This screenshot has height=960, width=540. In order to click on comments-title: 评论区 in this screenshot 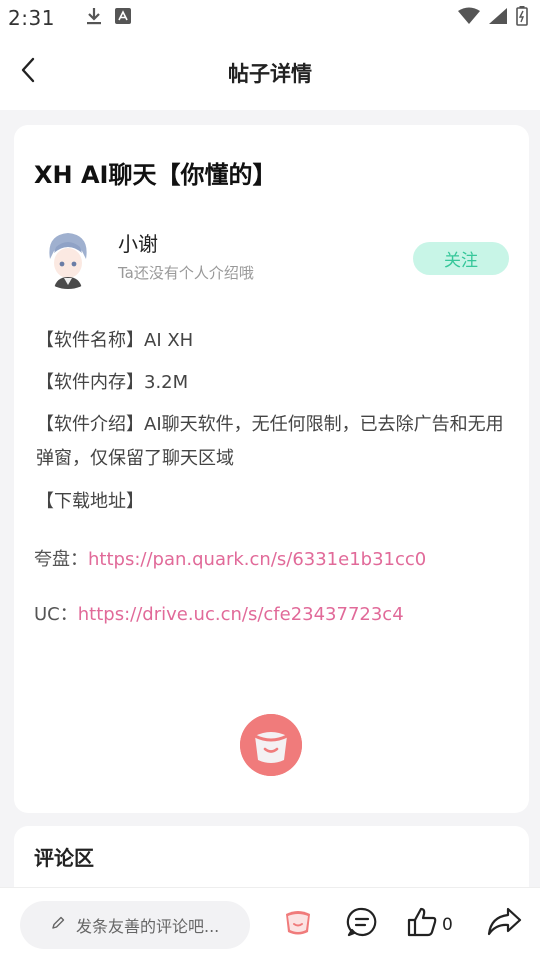, I will do `click(64, 858)`.